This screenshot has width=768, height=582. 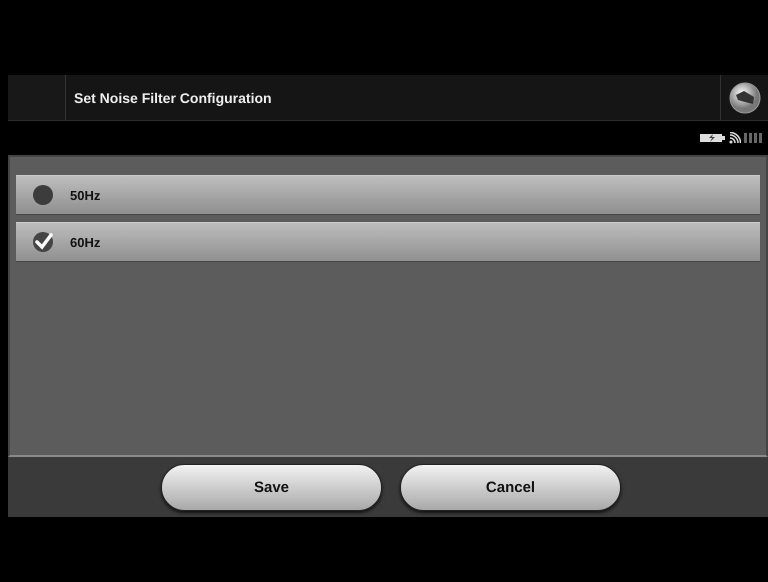 I want to click on screen-title: Set Noise Filter Configuration, so click(x=173, y=98).